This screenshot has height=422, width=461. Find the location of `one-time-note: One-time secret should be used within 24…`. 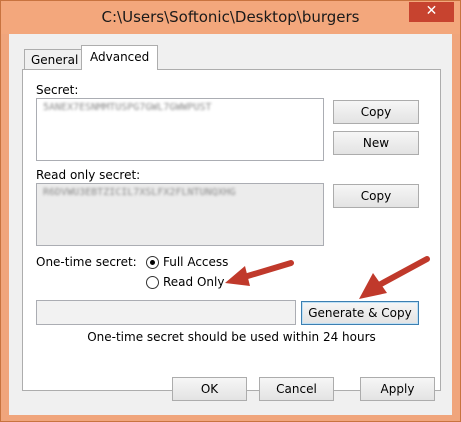

one-time-note: One-time secret should be used within 24… is located at coordinates (231, 337).